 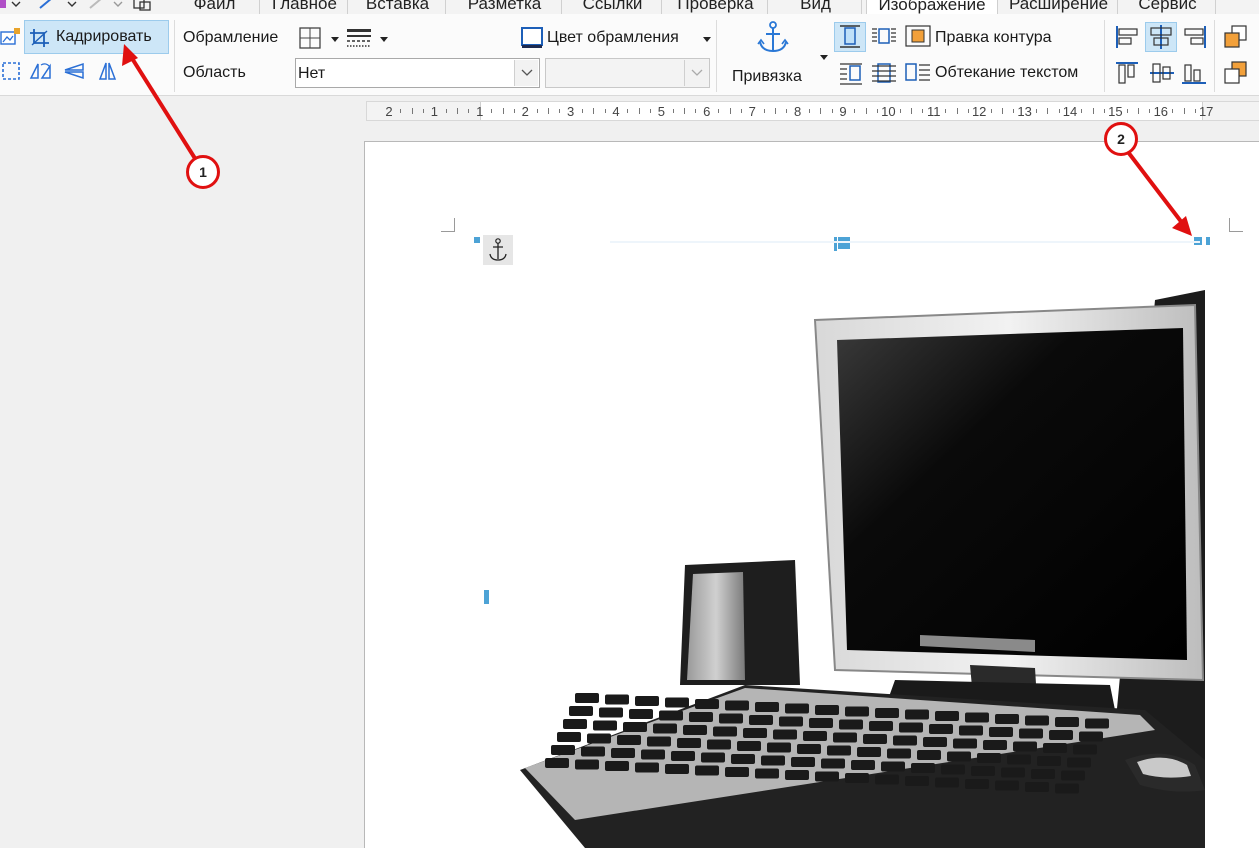 I want to click on wrap-text-label: Обтекание текстом, so click(x=1006, y=73).